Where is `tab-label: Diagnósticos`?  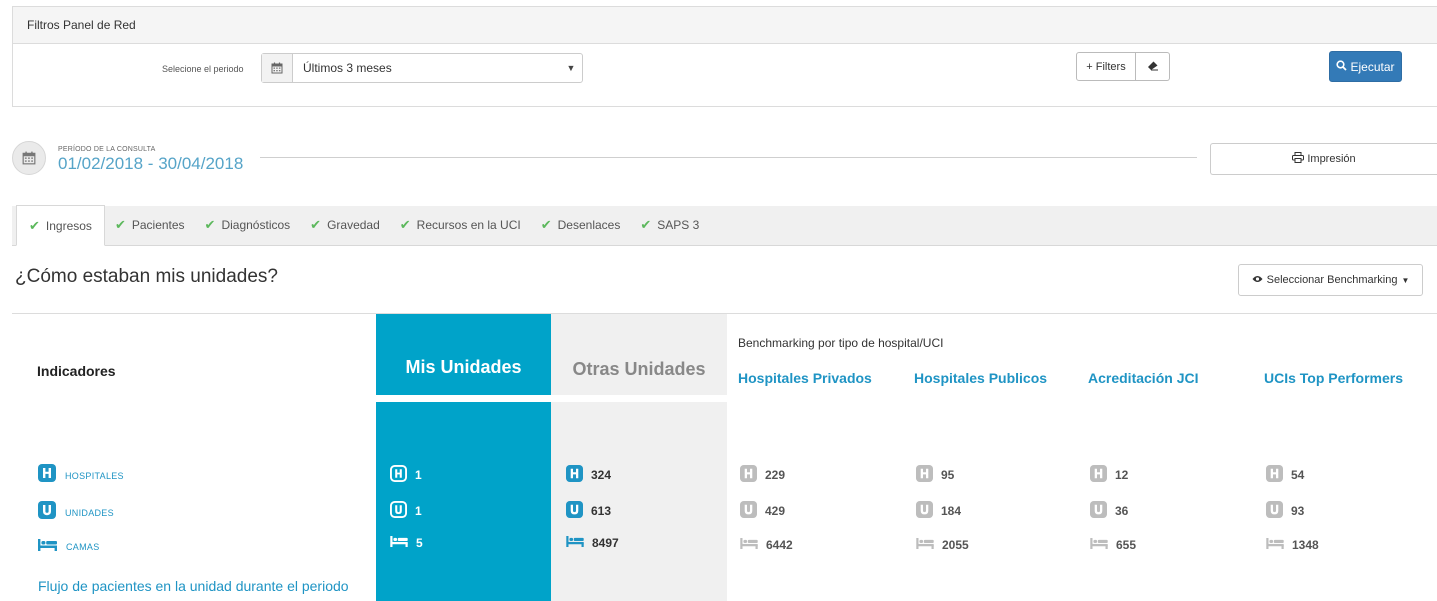 tab-label: Diagnósticos is located at coordinates (256, 225).